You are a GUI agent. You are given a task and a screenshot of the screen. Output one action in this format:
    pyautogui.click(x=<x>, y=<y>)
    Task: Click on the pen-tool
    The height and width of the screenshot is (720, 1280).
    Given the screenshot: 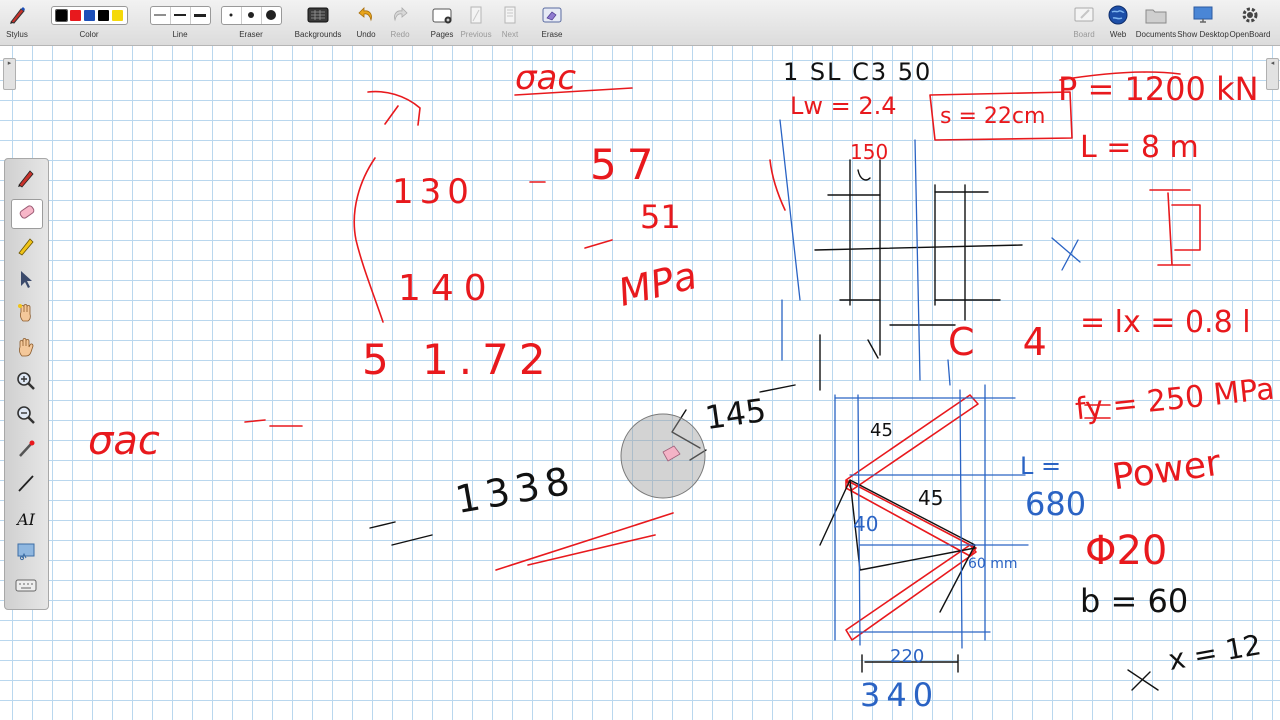 What is the action you would take?
    pyautogui.click(x=26, y=179)
    